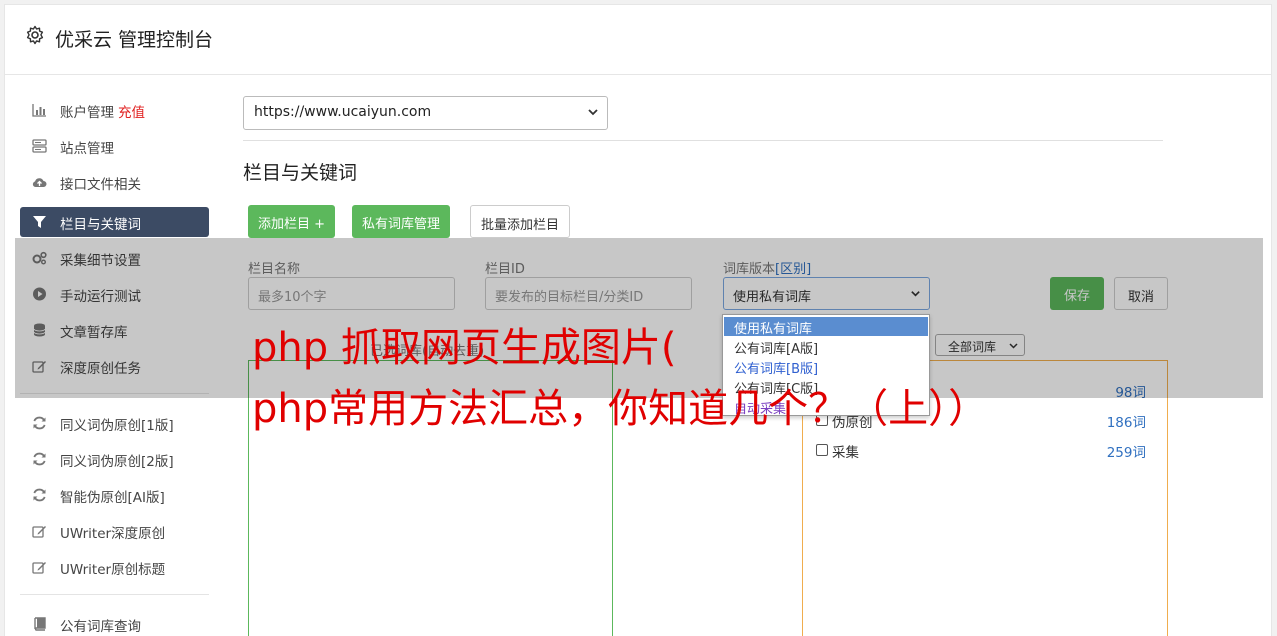 Image resolution: width=1277 pixels, height=636 pixels. I want to click on sidebar-item-ai-original: 智能伪原创[AI版], so click(114, 495).